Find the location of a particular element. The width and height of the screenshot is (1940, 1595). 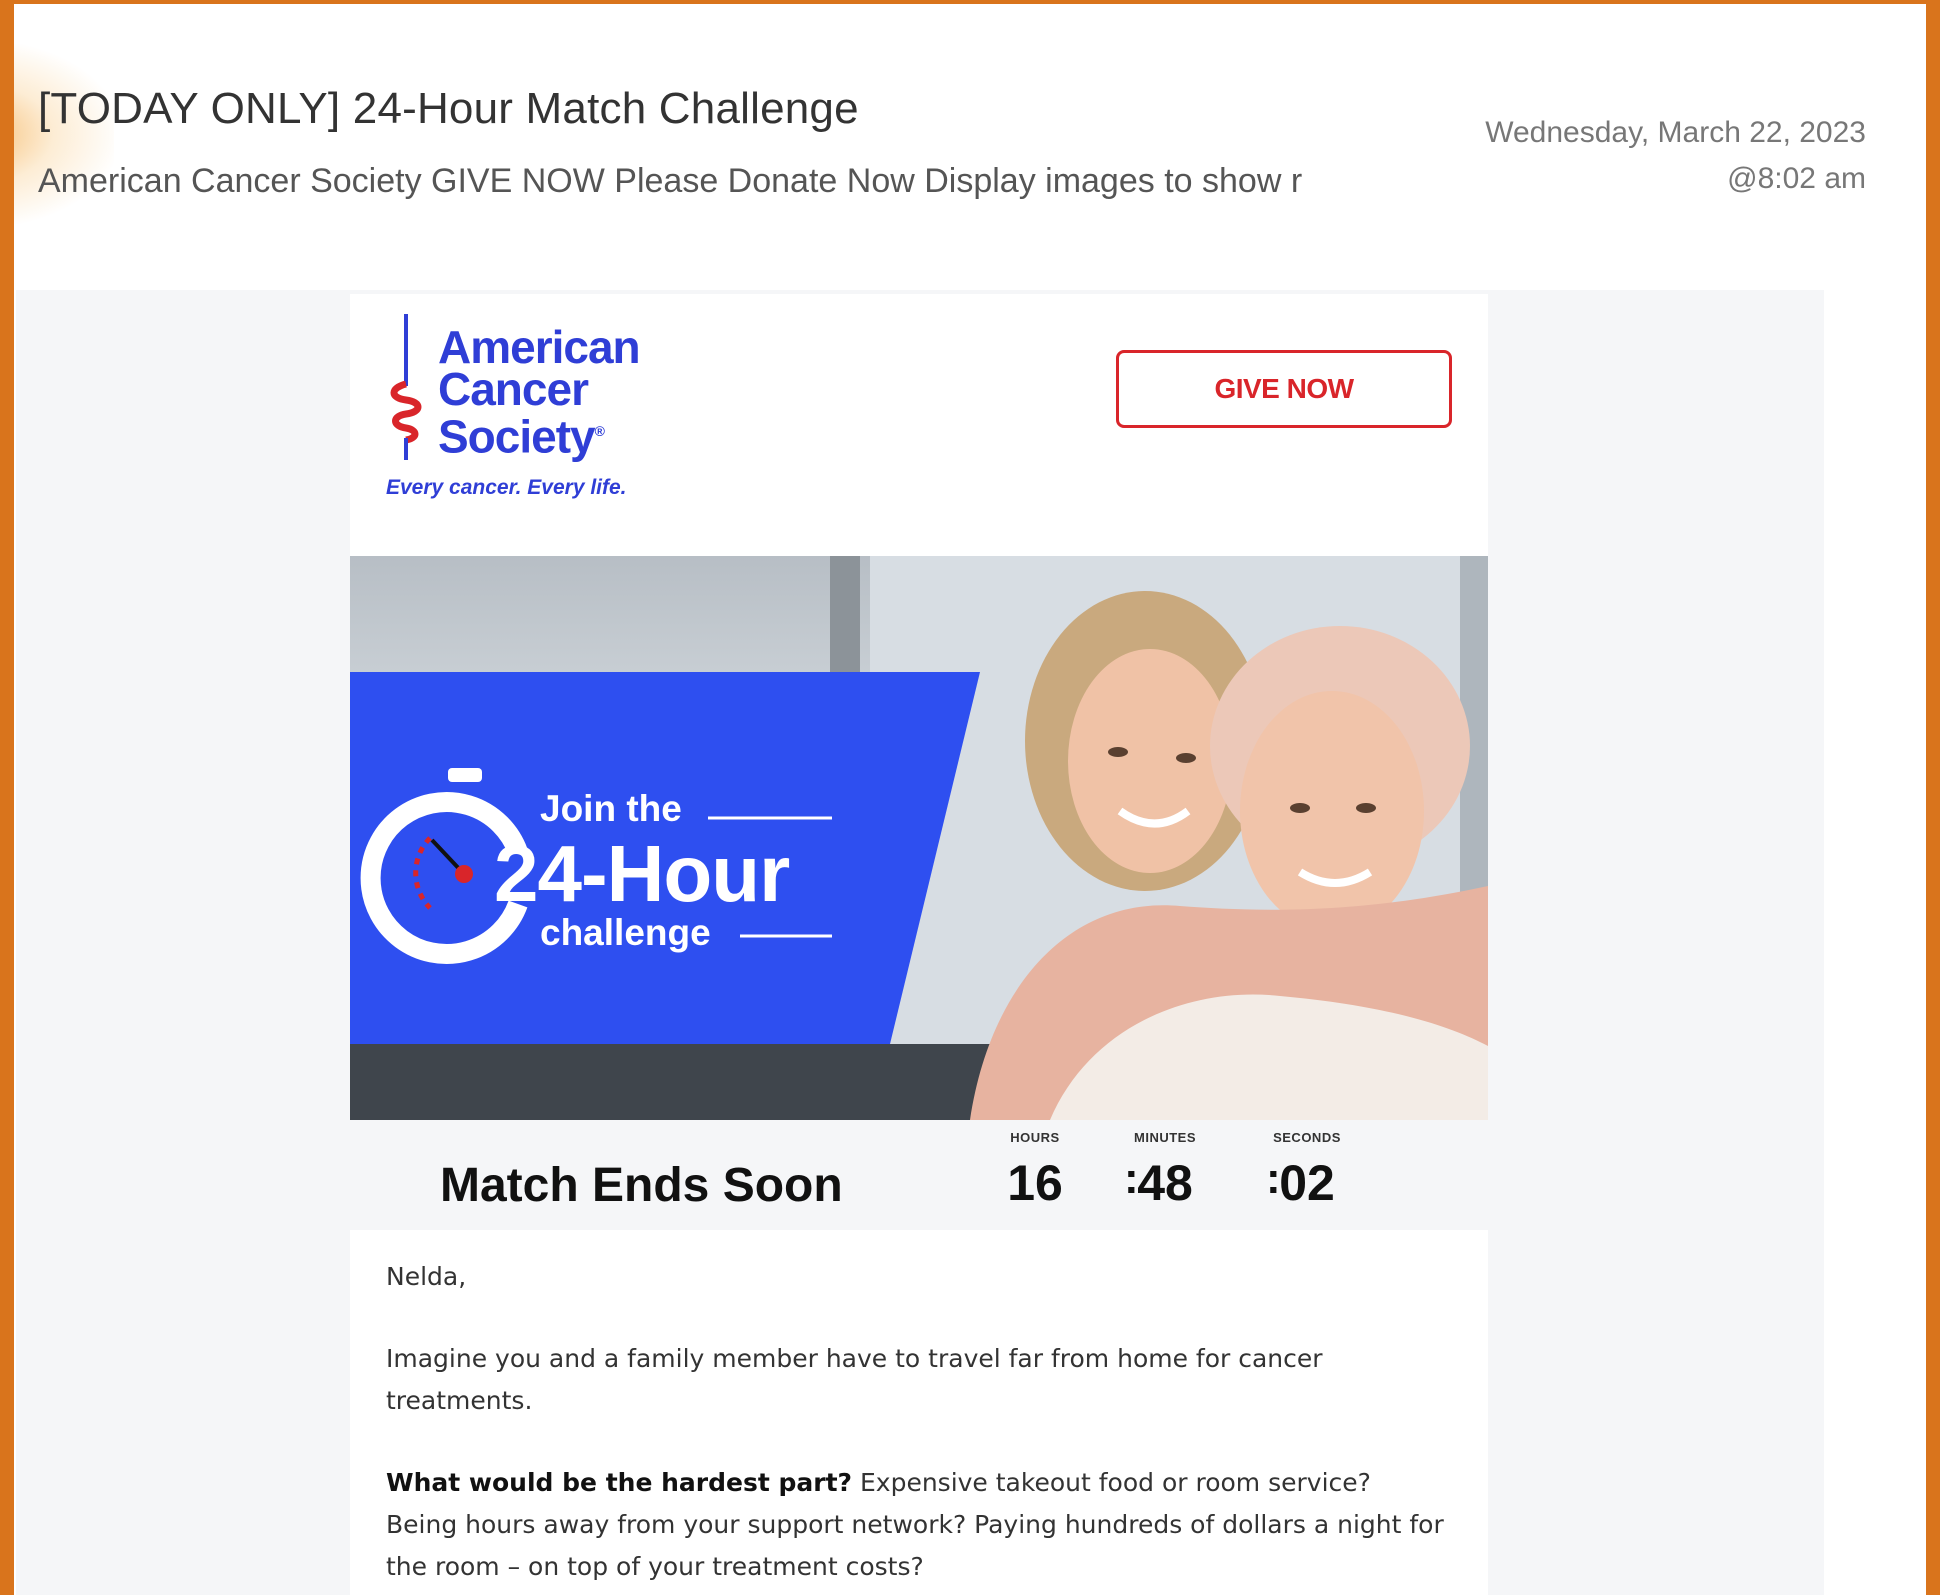

hero-join-text: Join the is located at coordinates (611, 808).